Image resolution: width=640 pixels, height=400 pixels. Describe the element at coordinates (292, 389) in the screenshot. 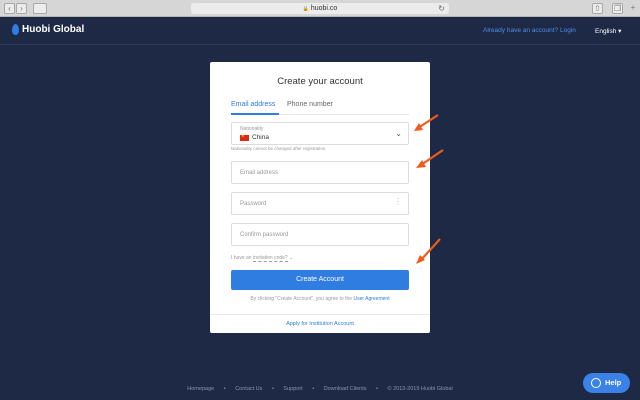

I see `footer-link-support: Support` at that location.